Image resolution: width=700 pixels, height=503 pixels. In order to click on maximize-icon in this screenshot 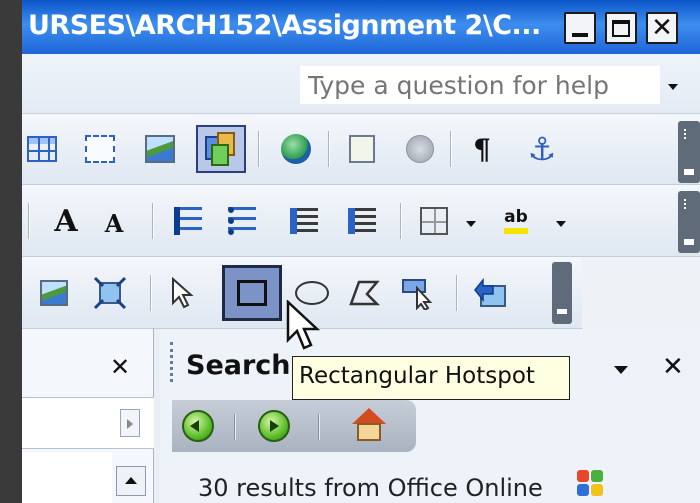, I will do `click(621, 28)`.